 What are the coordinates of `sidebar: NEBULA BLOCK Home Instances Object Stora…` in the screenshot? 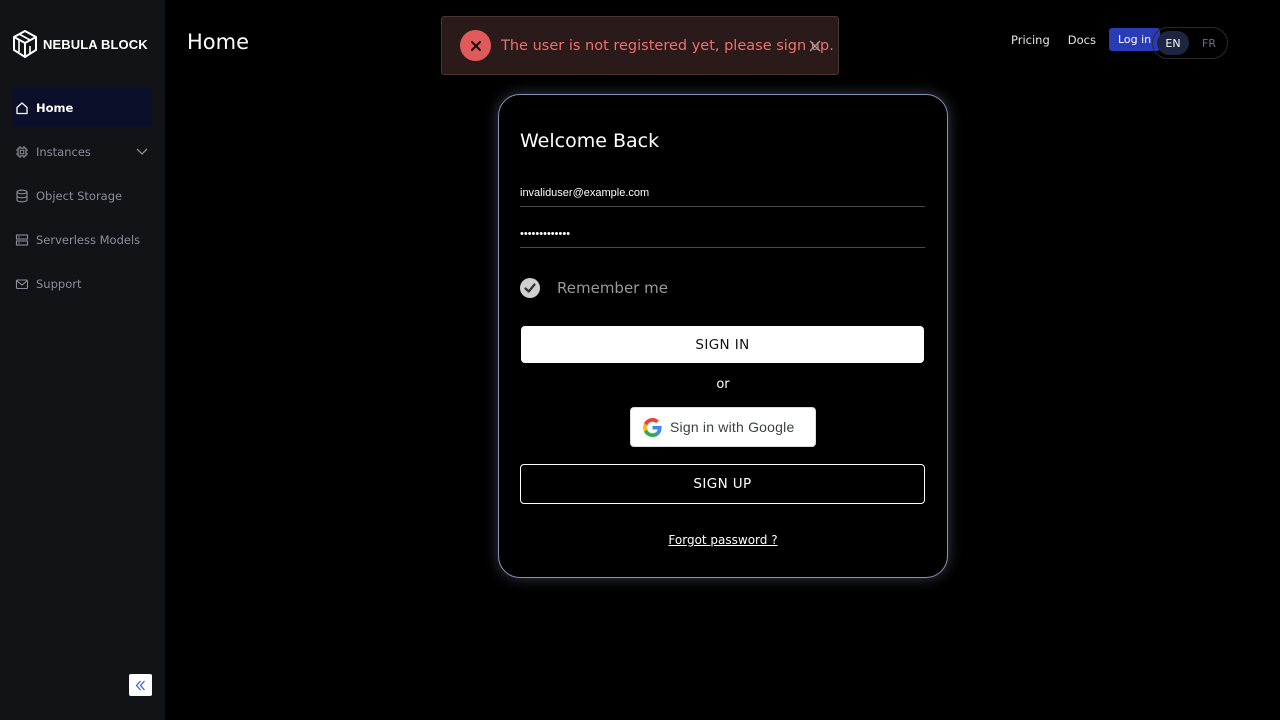 It's located at (82, 360).